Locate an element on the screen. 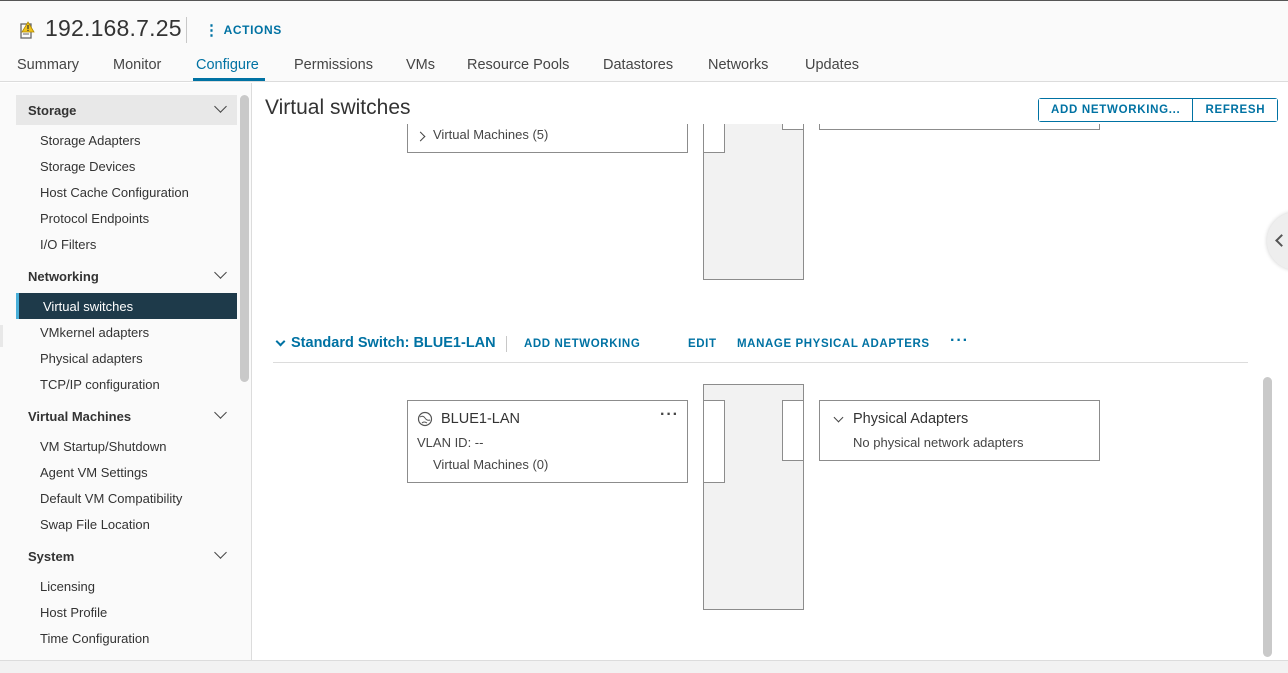 This screenshot has height=673, width=1288. tab-monitor: Monitor is located at coordinates (137, 65).